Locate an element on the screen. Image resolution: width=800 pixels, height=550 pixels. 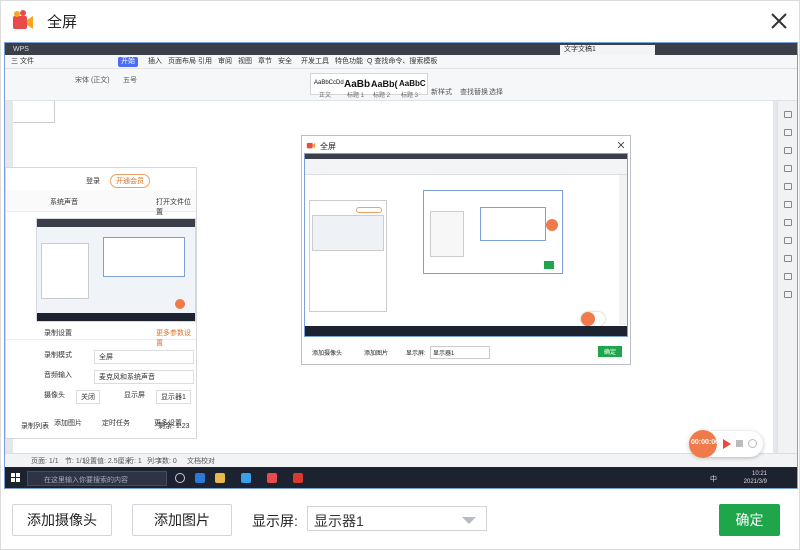
page-corner-marker is located at coordinates (34, 112).